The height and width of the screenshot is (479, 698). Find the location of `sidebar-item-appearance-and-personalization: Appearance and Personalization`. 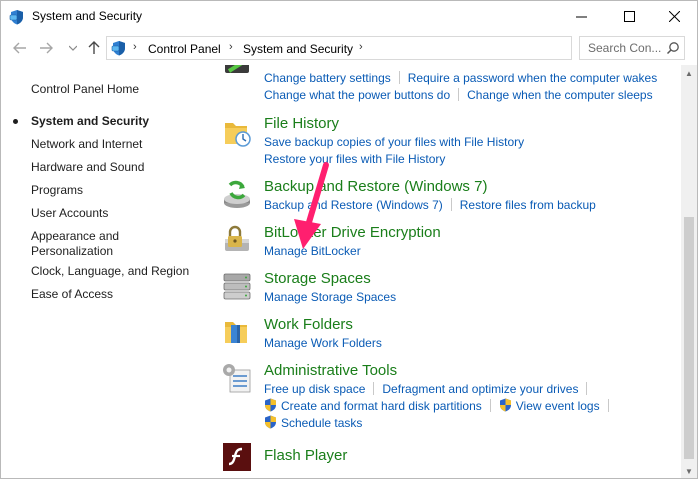

sidebar-item-appearance-and-personalization: Appearance and Personalization is located at coordinates (75, 244).